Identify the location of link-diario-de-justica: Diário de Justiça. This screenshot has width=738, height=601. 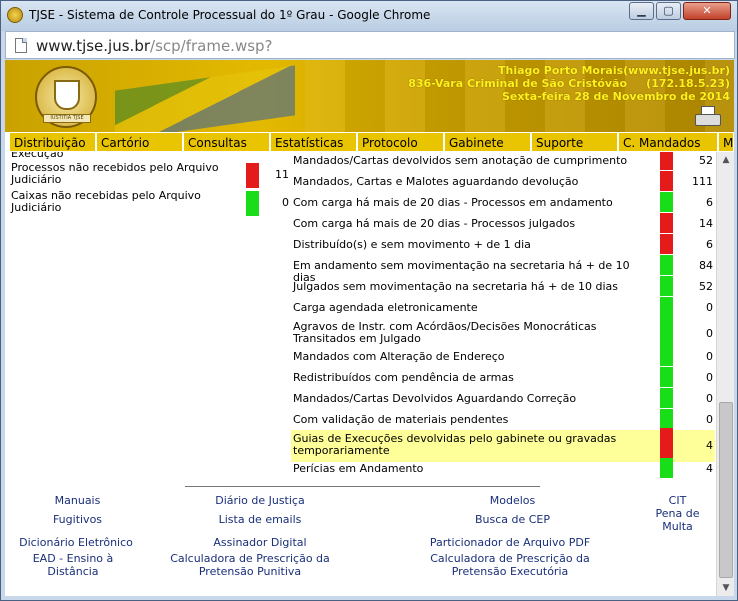
(260, 500).